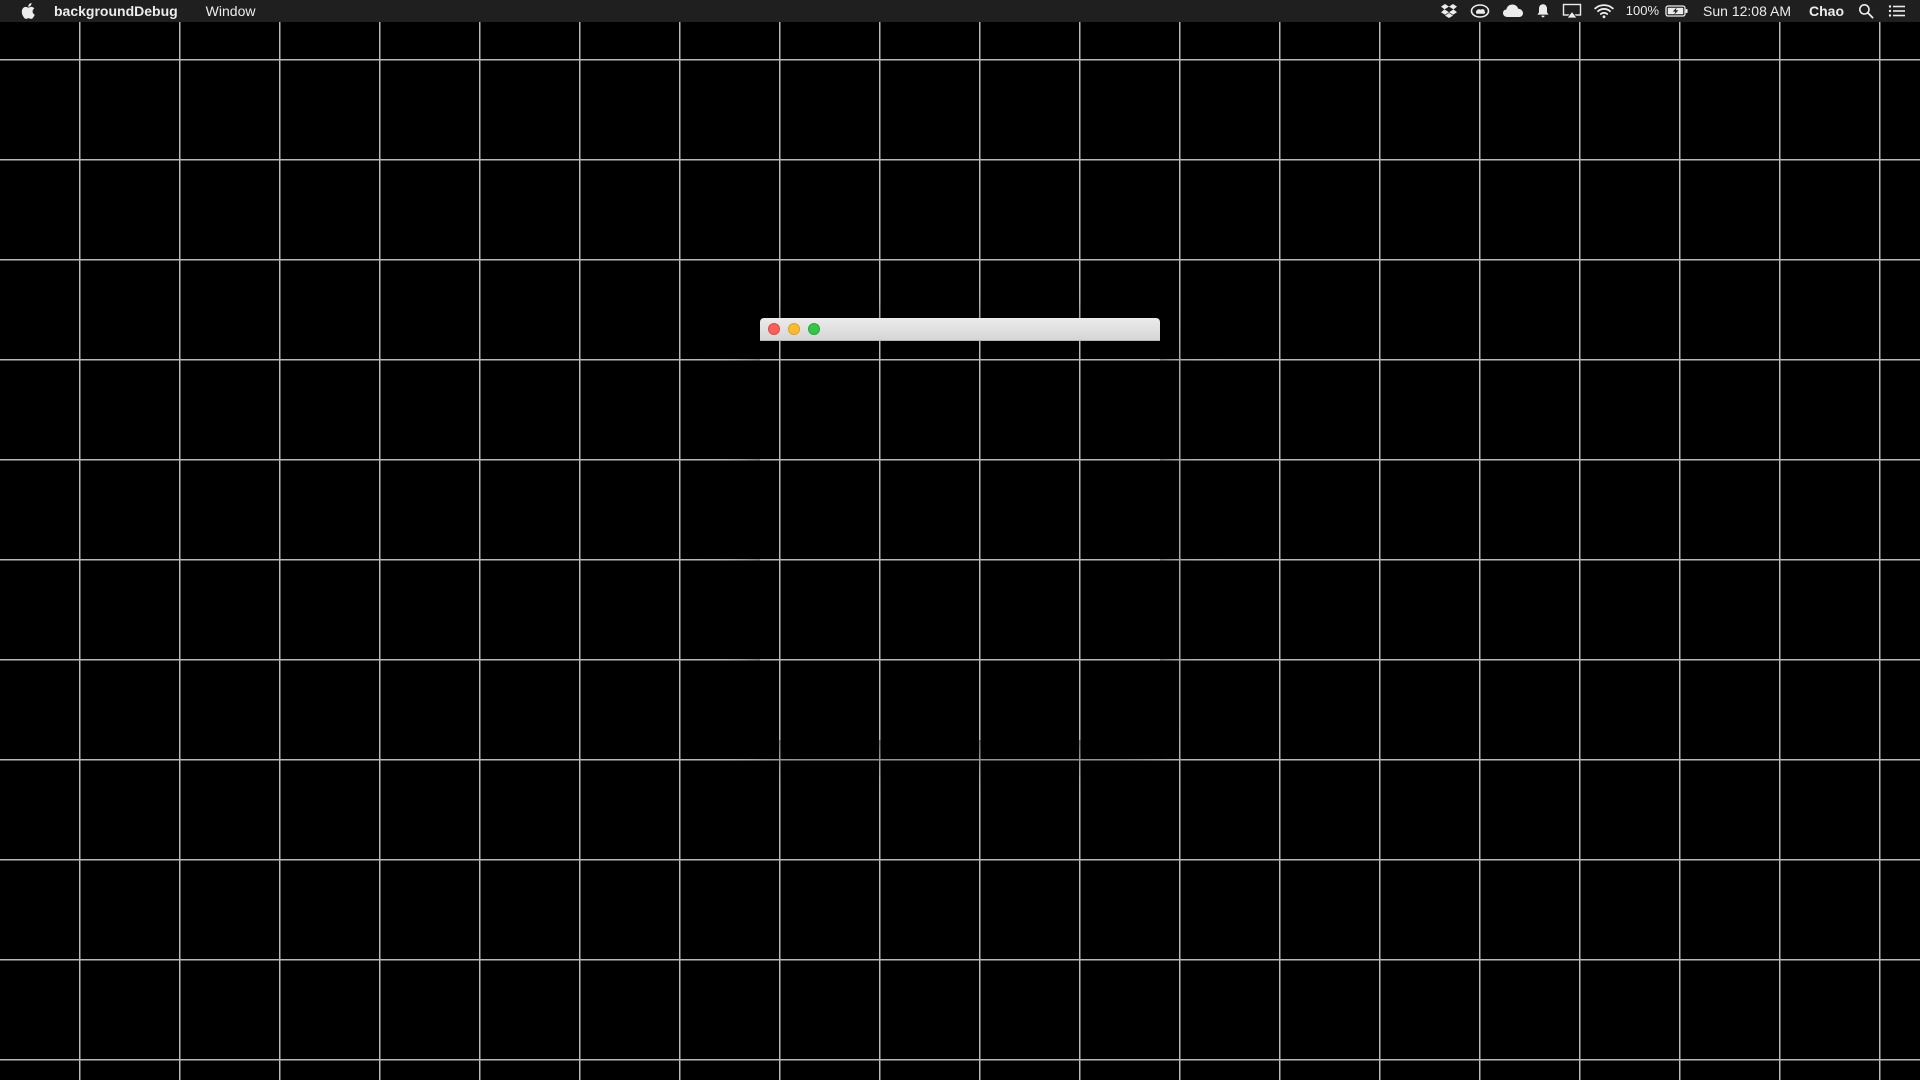  Describe the element at coordinates (774, 329) in the screenshot. I see `close-window-button` at that location.